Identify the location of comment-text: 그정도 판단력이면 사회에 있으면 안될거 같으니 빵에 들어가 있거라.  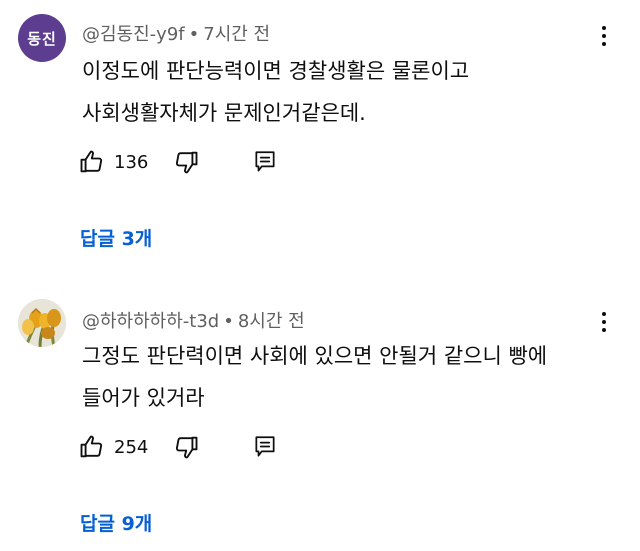
(315, 377).